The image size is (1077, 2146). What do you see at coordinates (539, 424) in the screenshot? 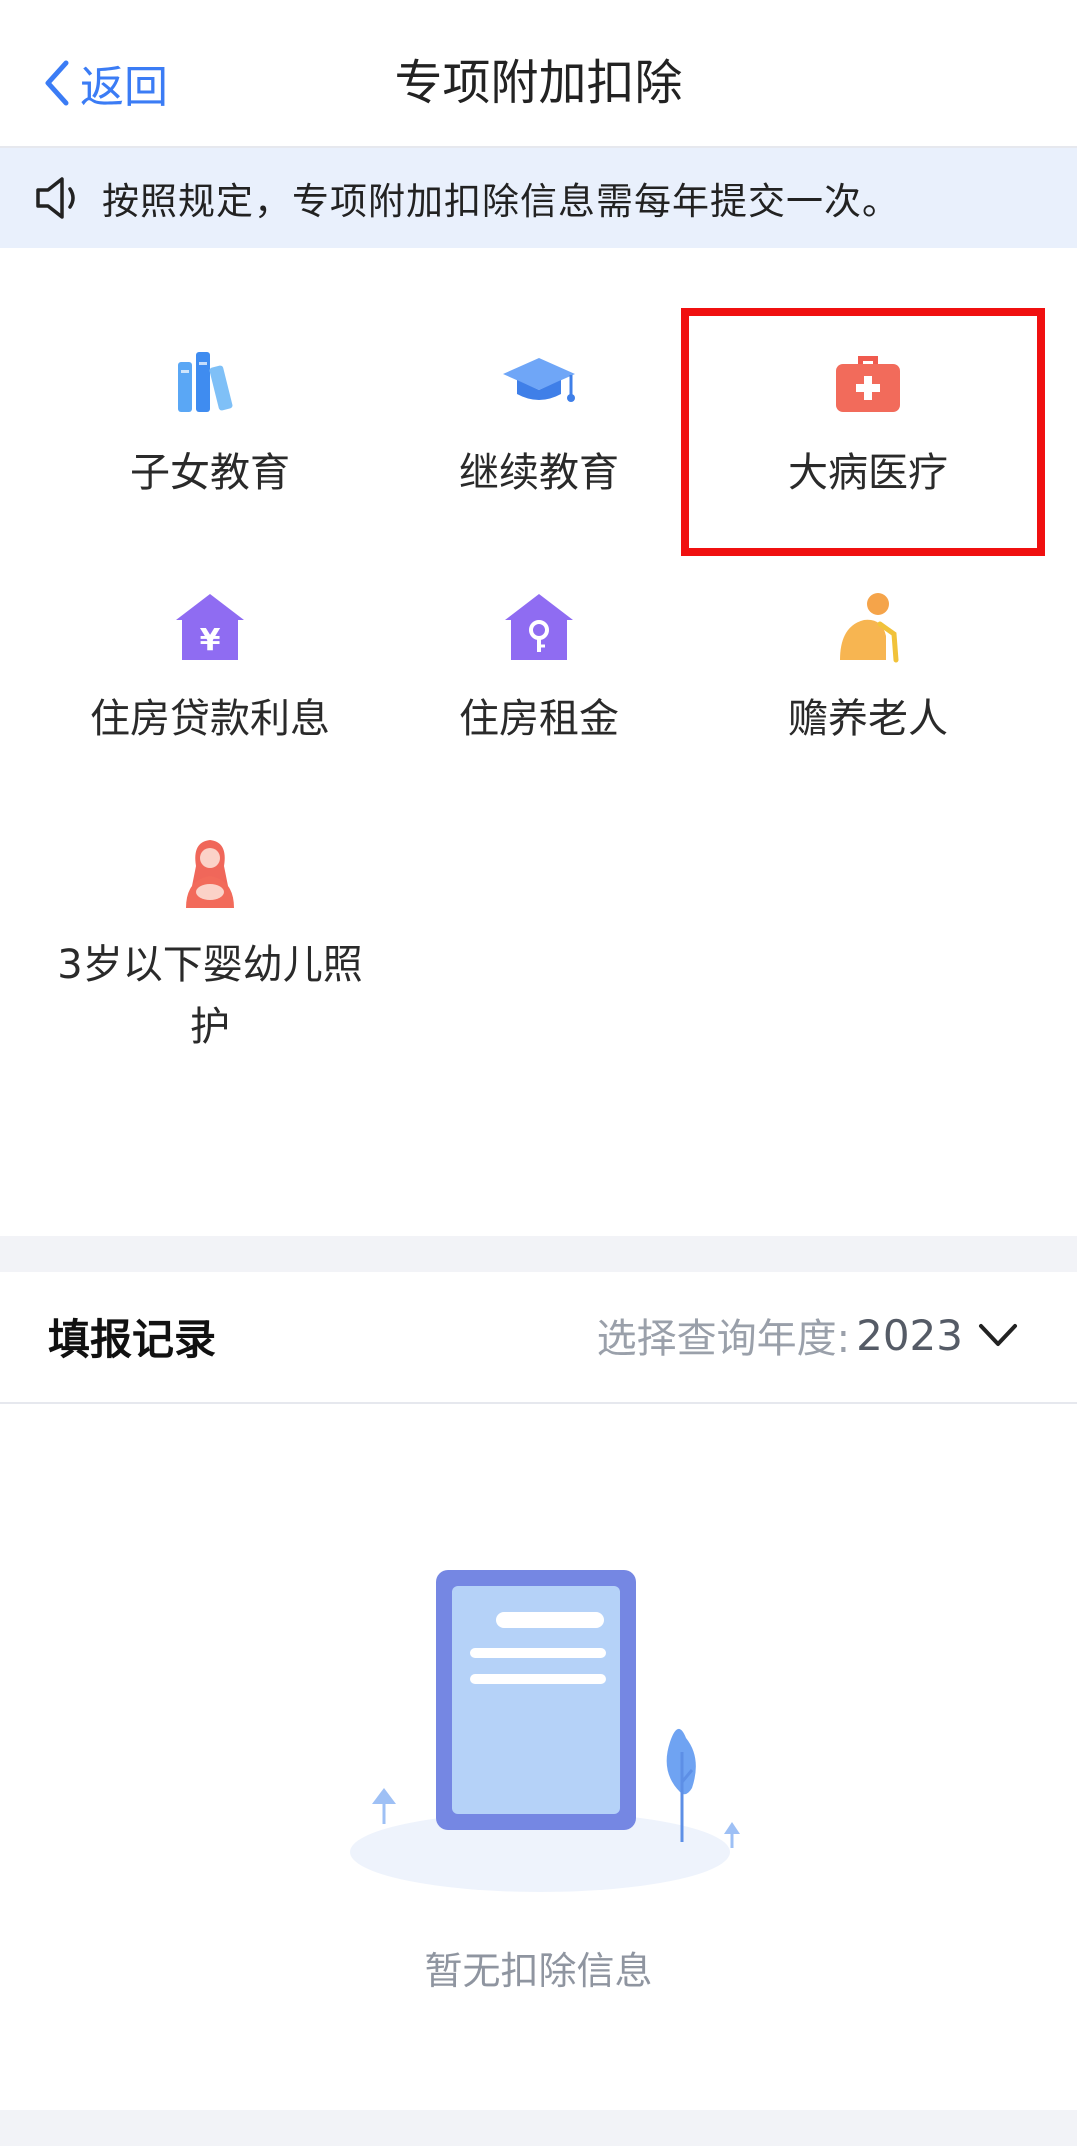
I see `deduction-item-continuing-education: 继续教育` at bounding box center [539, 424].